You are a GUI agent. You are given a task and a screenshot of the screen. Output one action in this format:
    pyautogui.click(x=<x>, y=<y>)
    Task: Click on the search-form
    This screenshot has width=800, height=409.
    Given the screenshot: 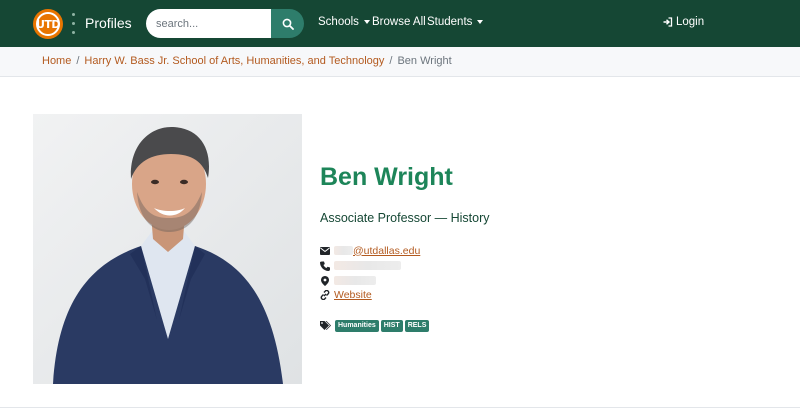 What is the action you would take?
    pyautogui.click(x=225, y=23)
    